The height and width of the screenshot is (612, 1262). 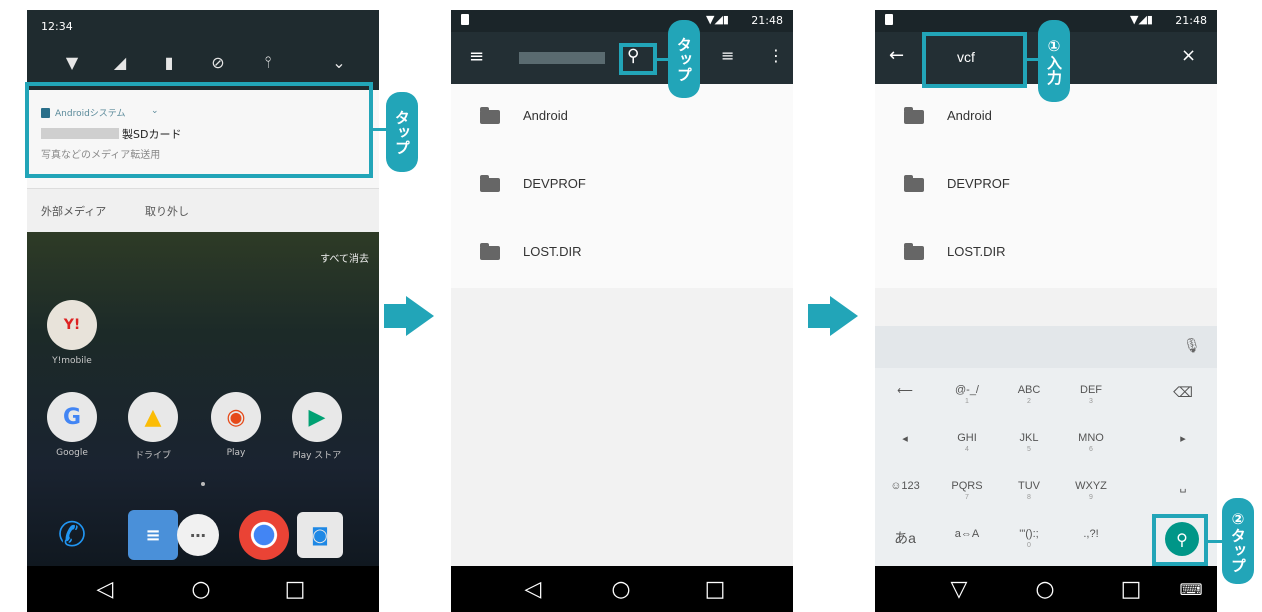 I want to click on app-label: ドライブ, so click(x=152, y=456).